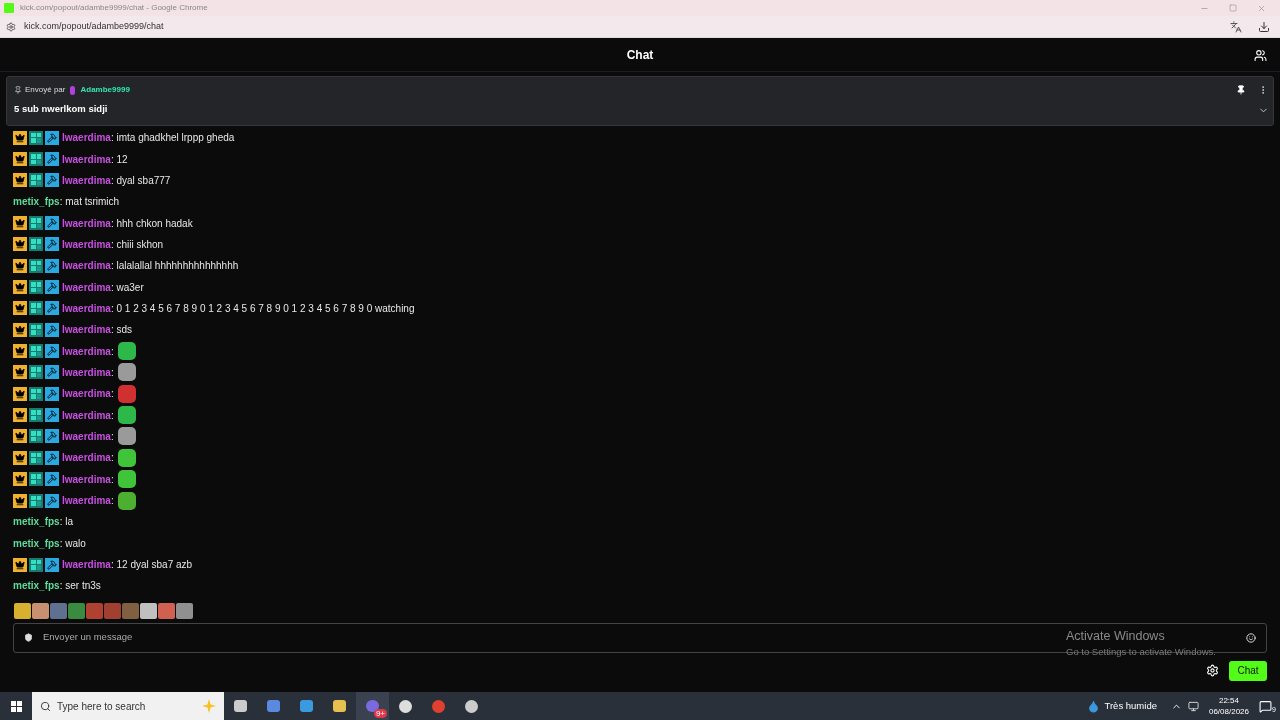  What do you see at coordinates (1212, 671) in the screenshot?
I see `settings-icon` at bounding box center [1212, 671].